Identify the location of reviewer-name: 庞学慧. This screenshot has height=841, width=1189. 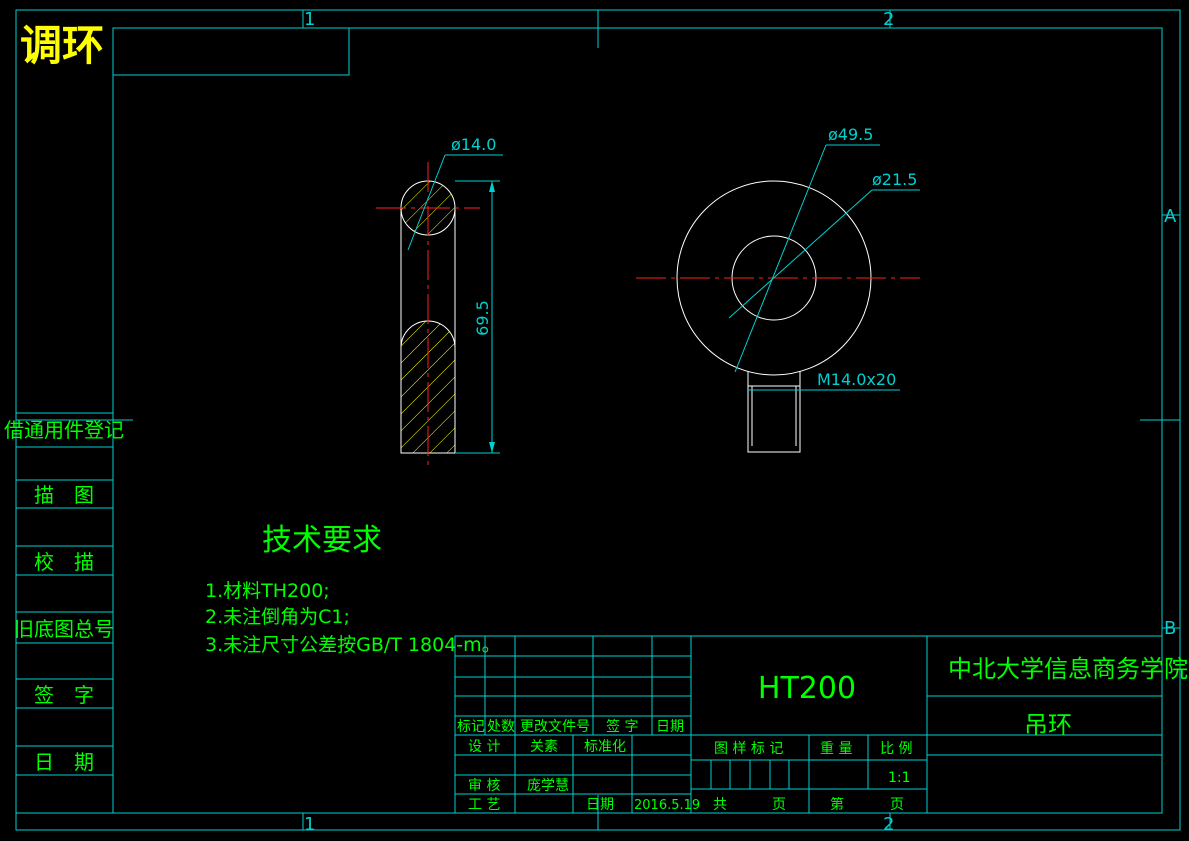
(548, 786).